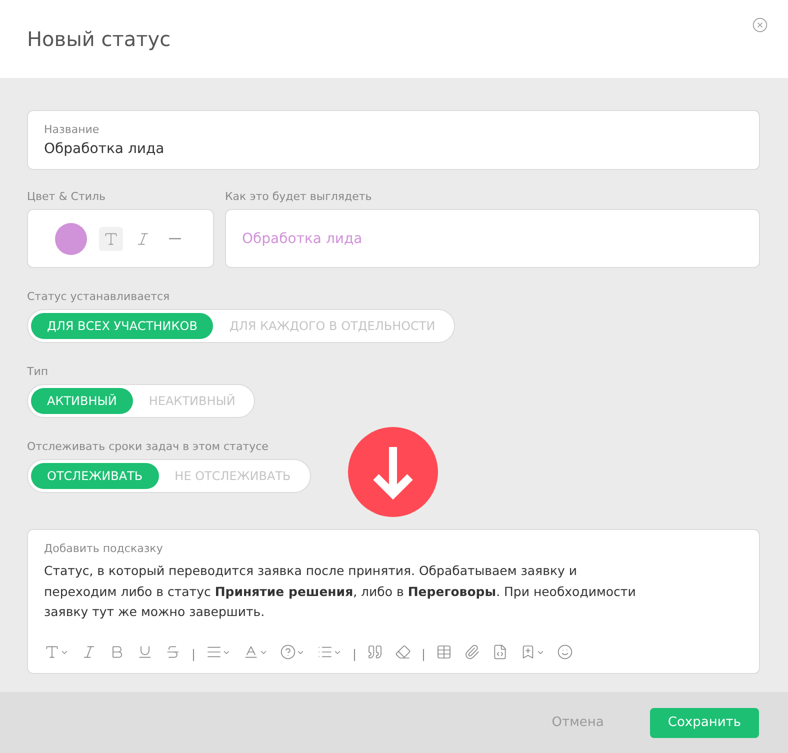 Image resolution: width=788 pixels, height=753 pixels. What do you see at coordinates (95, 476) in the screenshot?
I see `segment-option: ОТСЛЕЖИВАТЬ` at bounding box center [95, 476].